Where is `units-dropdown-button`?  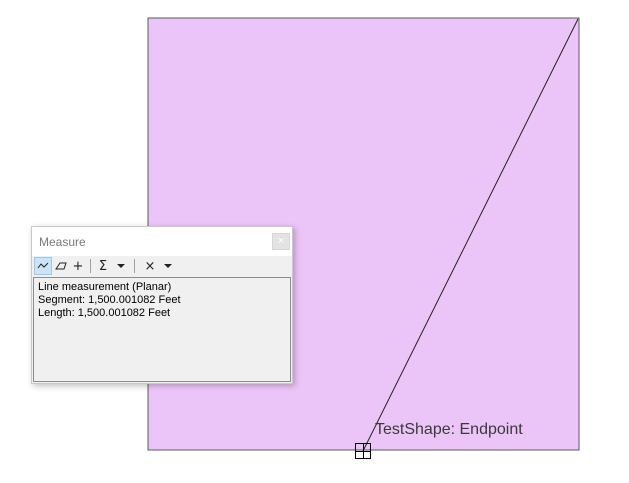 units-dropdown-button is located at coordinates (168, 266).